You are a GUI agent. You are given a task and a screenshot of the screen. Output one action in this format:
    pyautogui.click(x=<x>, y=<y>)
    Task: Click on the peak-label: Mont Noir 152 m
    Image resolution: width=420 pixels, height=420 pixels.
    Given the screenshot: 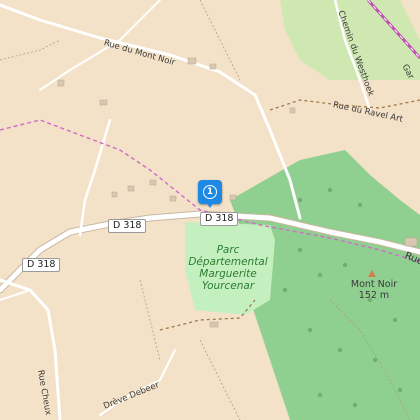 What is the action you would take?
    pyautogui.click(x=374, y=290)
    